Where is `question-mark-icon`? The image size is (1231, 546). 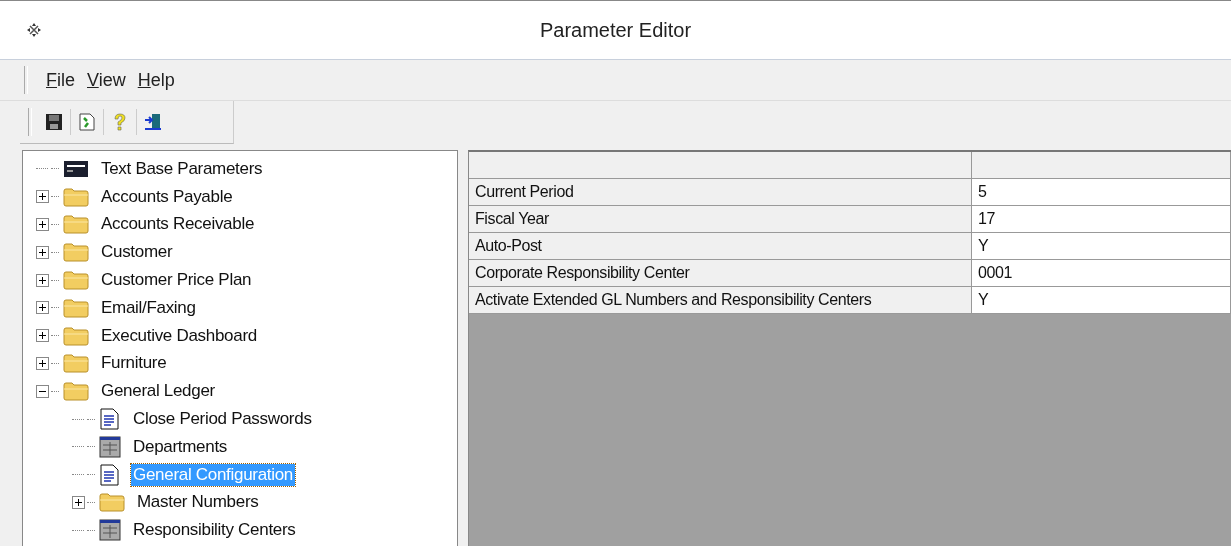
question-mark-icon is located at coordinates (120, 122).